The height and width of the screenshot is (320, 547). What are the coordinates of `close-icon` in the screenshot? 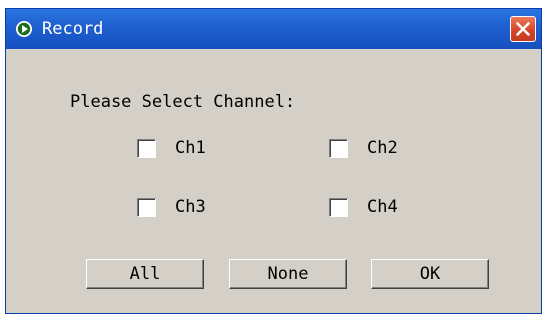 It's located at (523, 29).